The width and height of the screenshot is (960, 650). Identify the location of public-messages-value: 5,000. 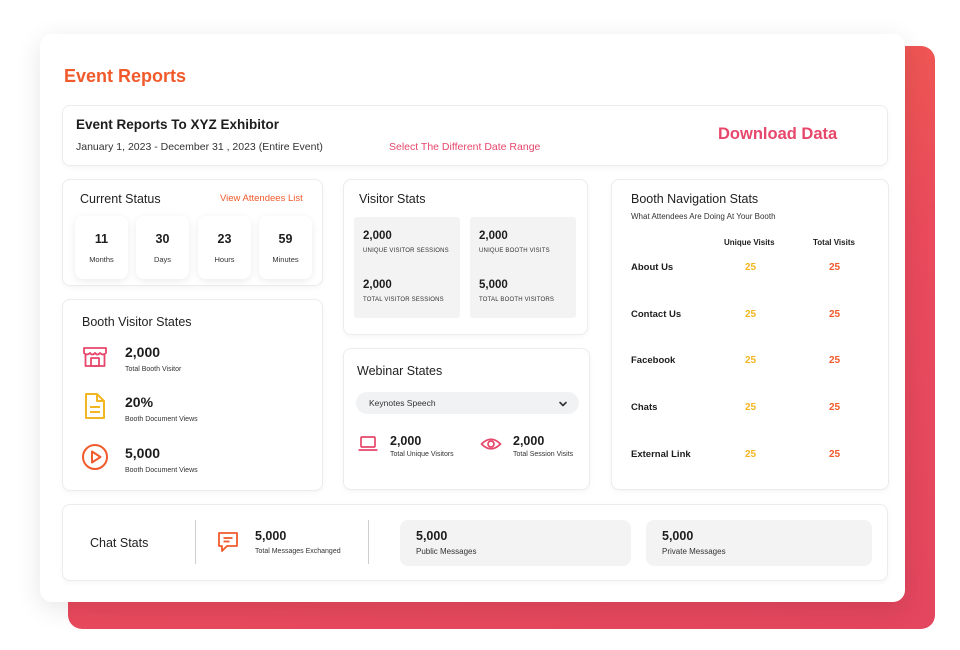
(432, 536).